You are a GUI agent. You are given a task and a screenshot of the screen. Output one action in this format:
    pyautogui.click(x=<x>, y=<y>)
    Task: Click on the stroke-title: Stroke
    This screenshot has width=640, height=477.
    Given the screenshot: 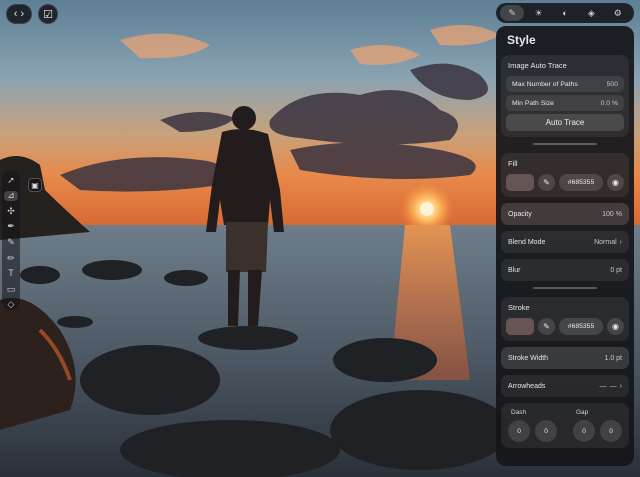 What is the action you would take?
    pyautogui.click(x=519, y=307)
    